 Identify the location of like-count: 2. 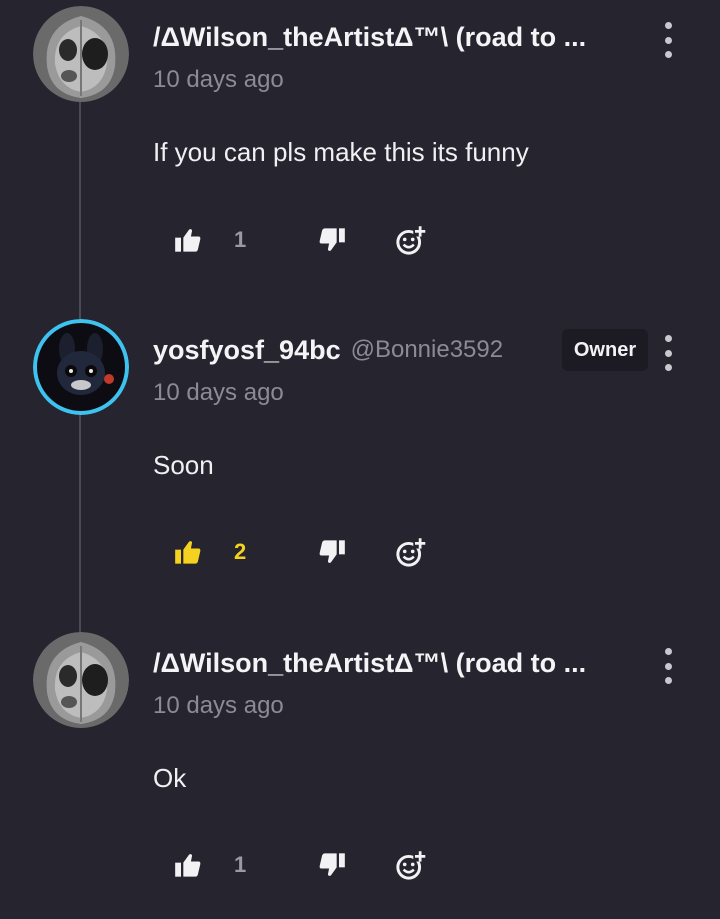
(240, 551).